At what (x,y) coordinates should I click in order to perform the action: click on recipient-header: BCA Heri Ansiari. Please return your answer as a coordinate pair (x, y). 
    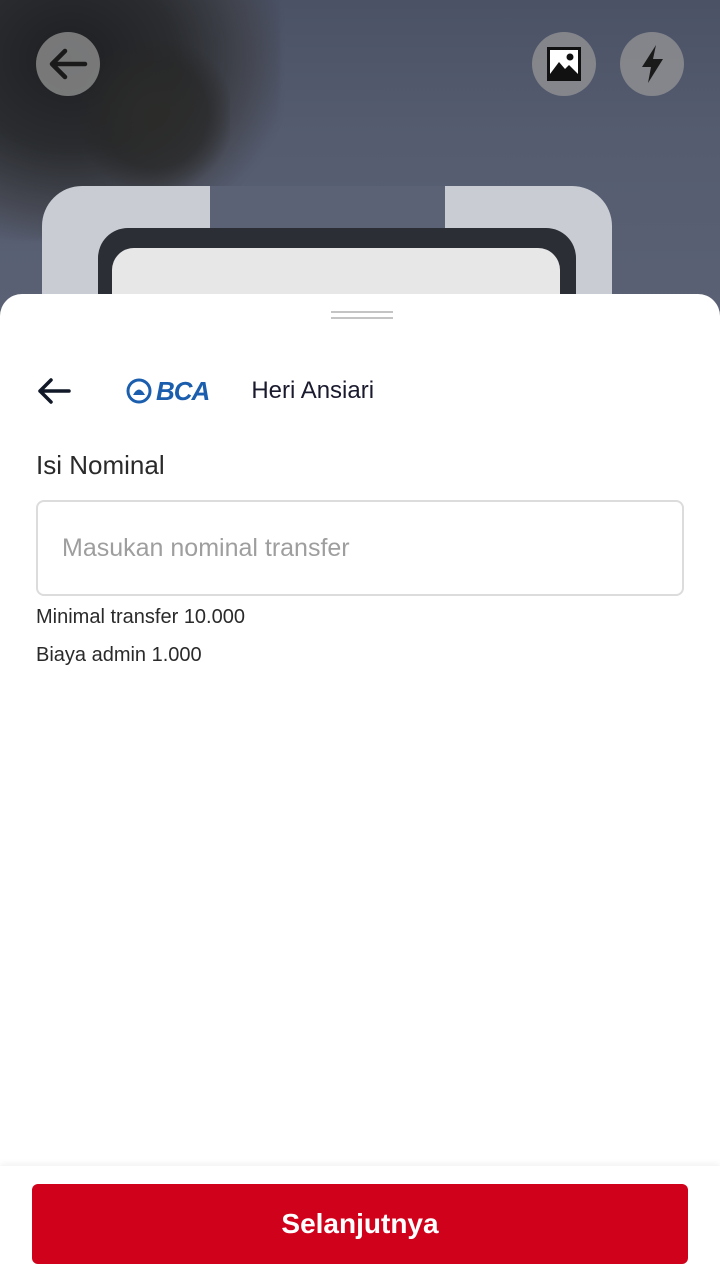
    Looking at the image, I should click on (361, 391).